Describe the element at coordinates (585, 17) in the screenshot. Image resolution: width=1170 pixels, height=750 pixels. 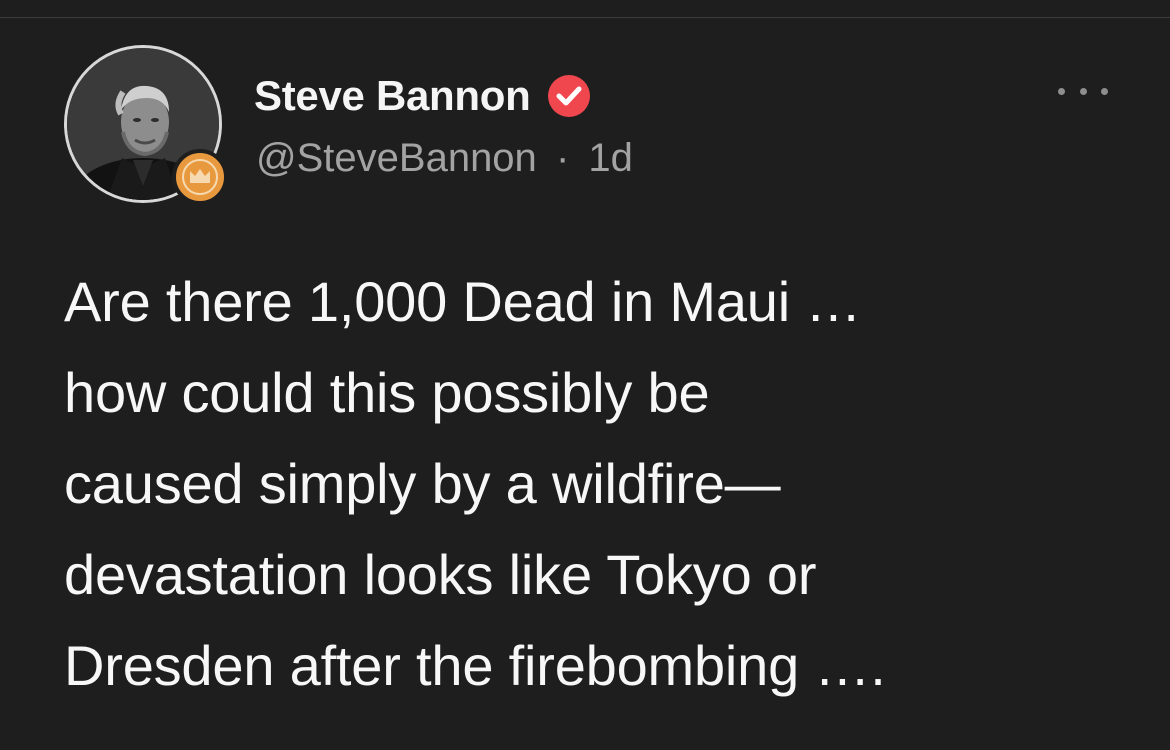
I see `top-divider` at that location.